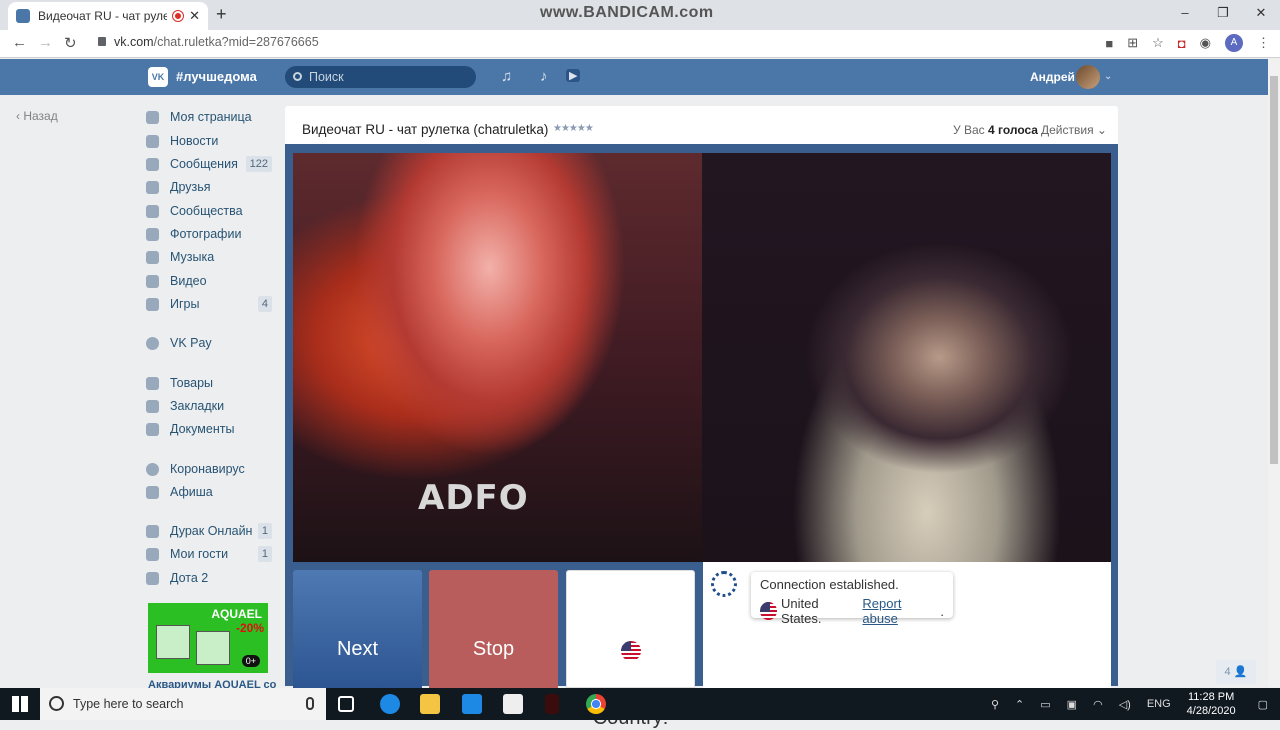  Describe the element at coordinates (209, 554) in the screenshot. I see `sidebar-item-my-guests: Мои гости 1` at that location.